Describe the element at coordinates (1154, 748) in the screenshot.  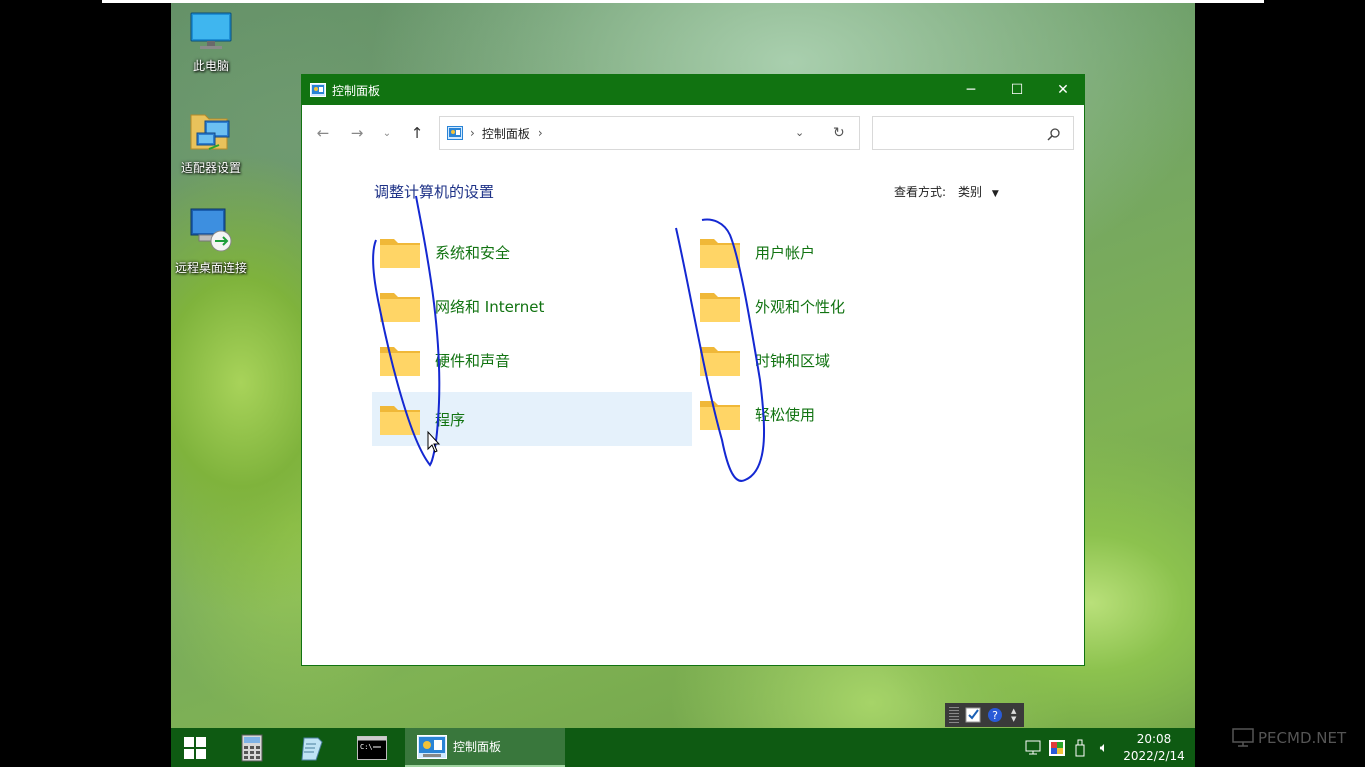
I see `taskbar-clock: 20:08 2022/2/14` at that location.